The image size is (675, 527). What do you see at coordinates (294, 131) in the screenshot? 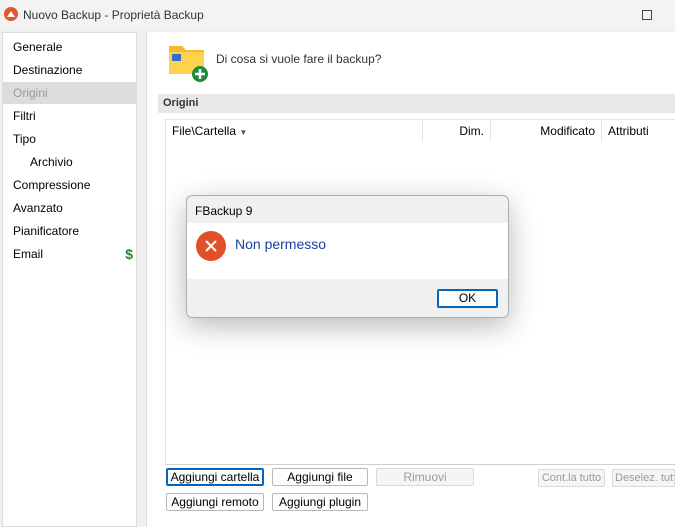
I see `column-header-file: File\Cartella ▼` at bounding box center [294, 131].